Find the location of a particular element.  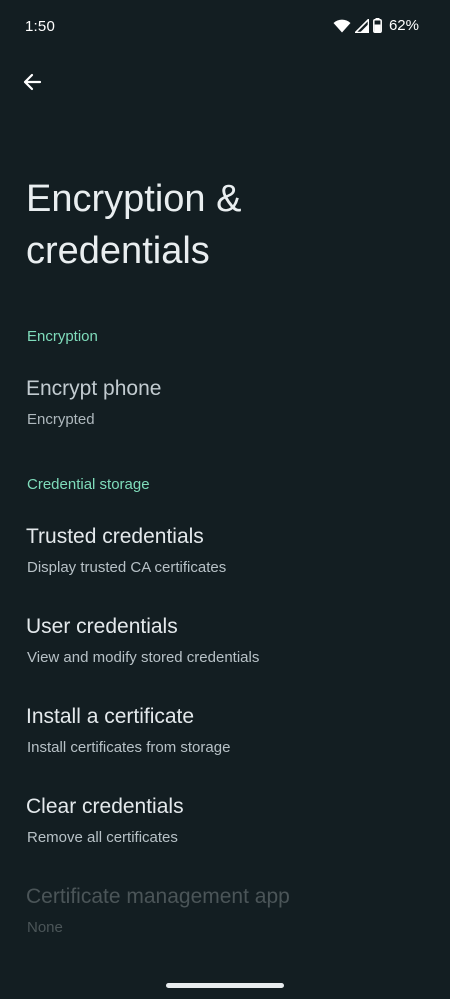

pref-certificate-management-app: Certificate management app None is located at coordinates (225, 930).